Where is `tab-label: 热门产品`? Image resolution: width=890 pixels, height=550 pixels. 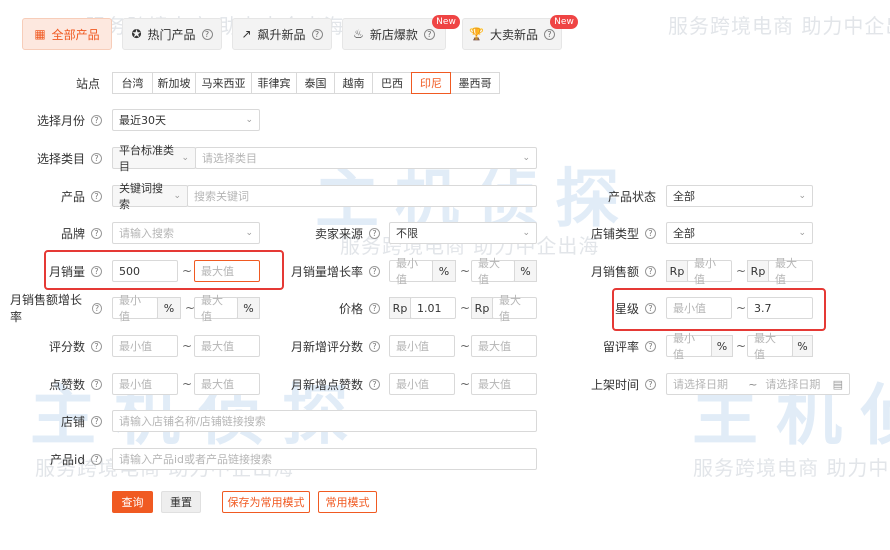
tab-label: 热门产品 is located at coordinates (171, 34).